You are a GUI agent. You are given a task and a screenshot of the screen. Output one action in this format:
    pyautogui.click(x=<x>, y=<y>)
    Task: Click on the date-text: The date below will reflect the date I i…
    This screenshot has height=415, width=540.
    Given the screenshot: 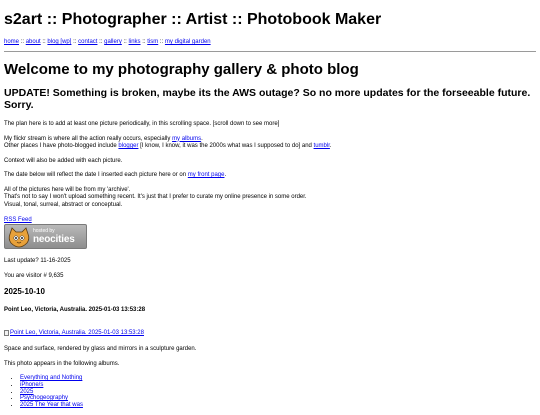 What is the action you would take?
    pyautogui.click(x=96, y=175)
    